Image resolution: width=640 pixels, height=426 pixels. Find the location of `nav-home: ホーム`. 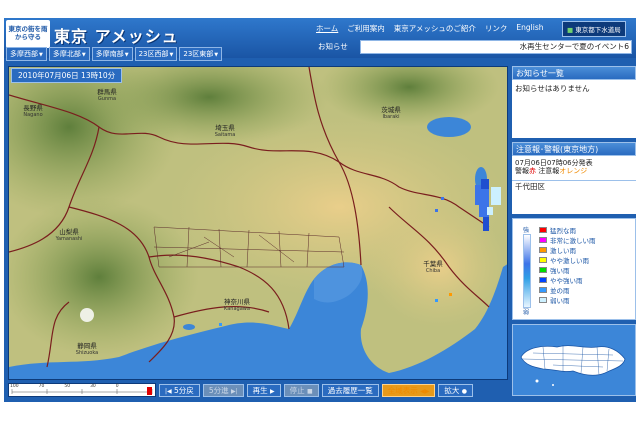

nav-home: ホーム is located at coordinates (327, 28).